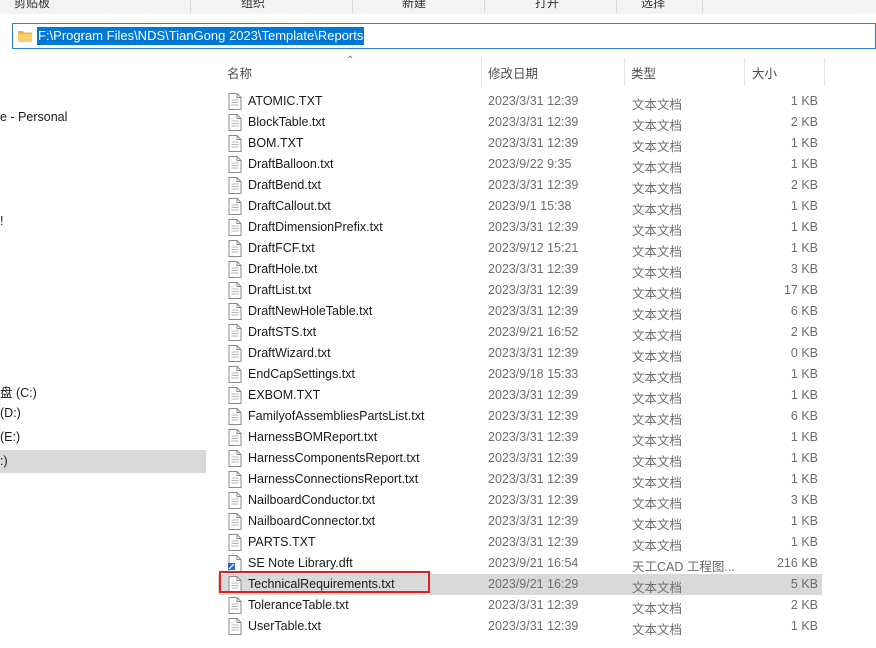 The width and height of the screenshot is (876, 648). Describe the element at coordinates (18, 391) in the screenshot. I see `nav-item-drive-c: 盘 (C:)` at that location.